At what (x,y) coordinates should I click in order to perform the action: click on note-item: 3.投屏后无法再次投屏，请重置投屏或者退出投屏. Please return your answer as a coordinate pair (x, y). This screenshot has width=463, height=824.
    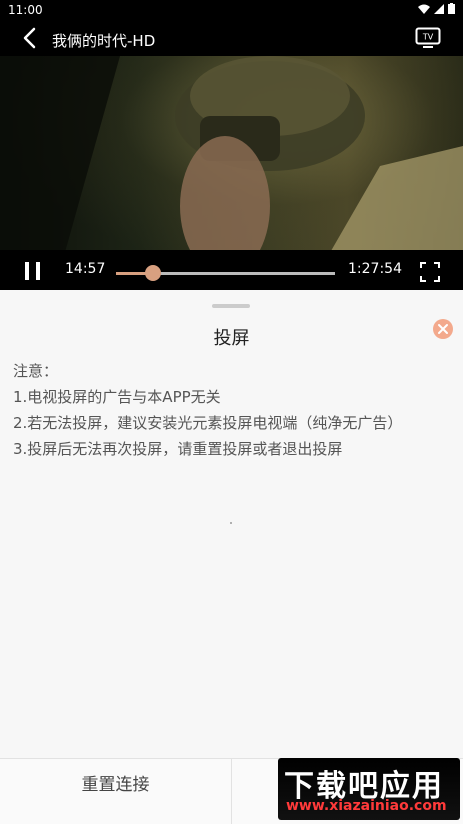
    Looking at the image, I should click on (178, 449).